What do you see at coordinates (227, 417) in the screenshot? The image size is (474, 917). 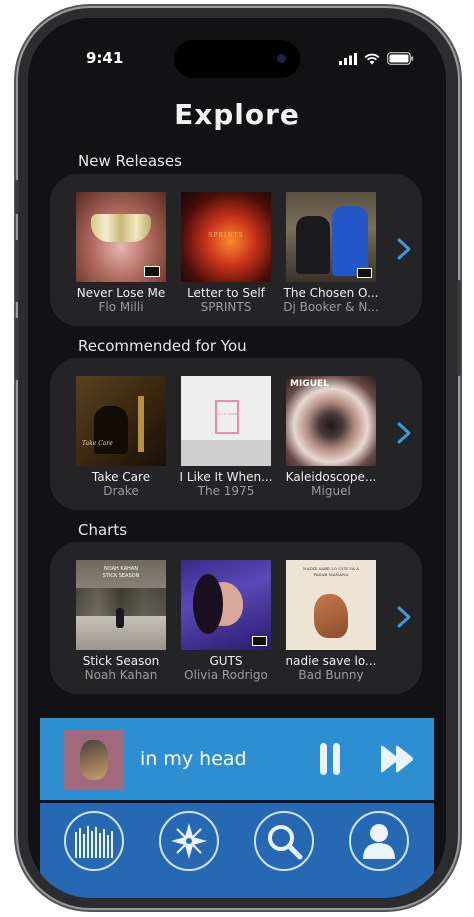 I see `neon-rectangle` at bounding box center [227, 417].